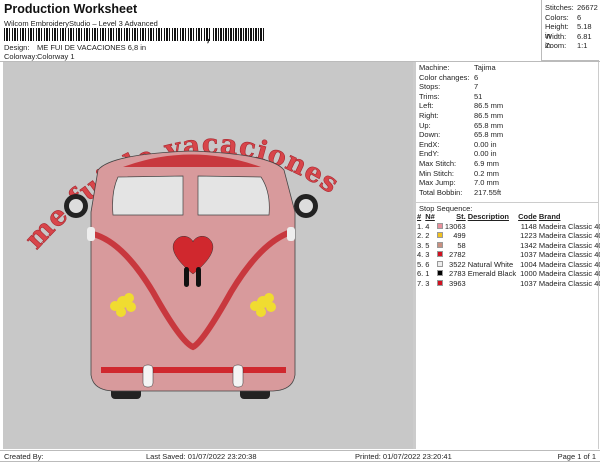  Describe the element at coordinates (528, 245) in the screenshot. I see `thread-code: 1342` at that location.